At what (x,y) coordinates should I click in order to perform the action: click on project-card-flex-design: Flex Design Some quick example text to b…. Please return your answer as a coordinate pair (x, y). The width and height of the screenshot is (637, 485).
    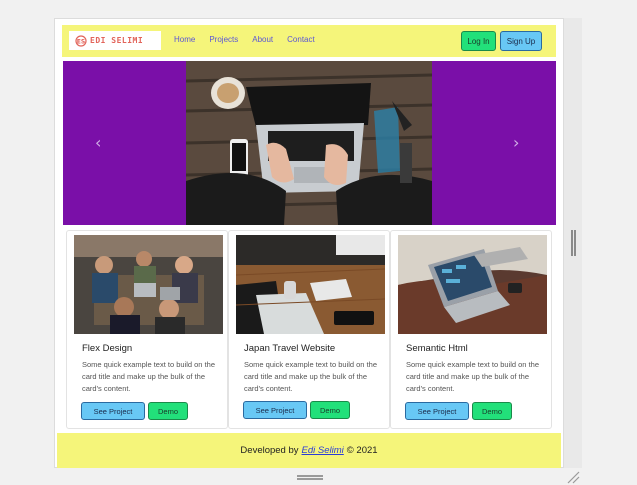
    Looking at the image, I should click on (147, 329).